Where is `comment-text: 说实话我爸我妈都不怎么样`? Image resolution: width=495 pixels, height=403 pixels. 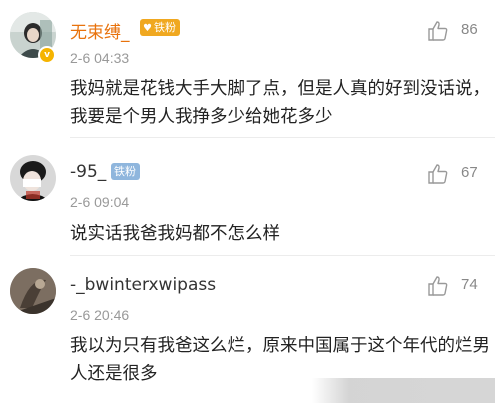 comment-text: 说实话我爸我妈都不怎么样 is located at coordinates (175, 234).